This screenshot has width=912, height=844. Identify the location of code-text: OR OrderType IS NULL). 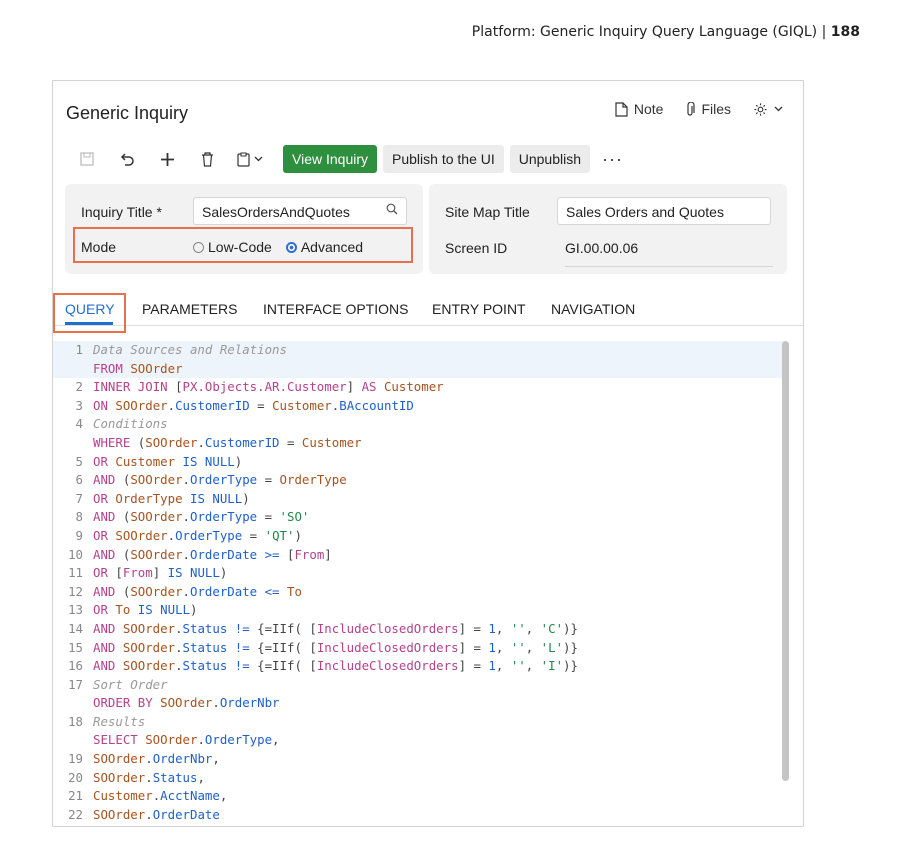
(171, 499).